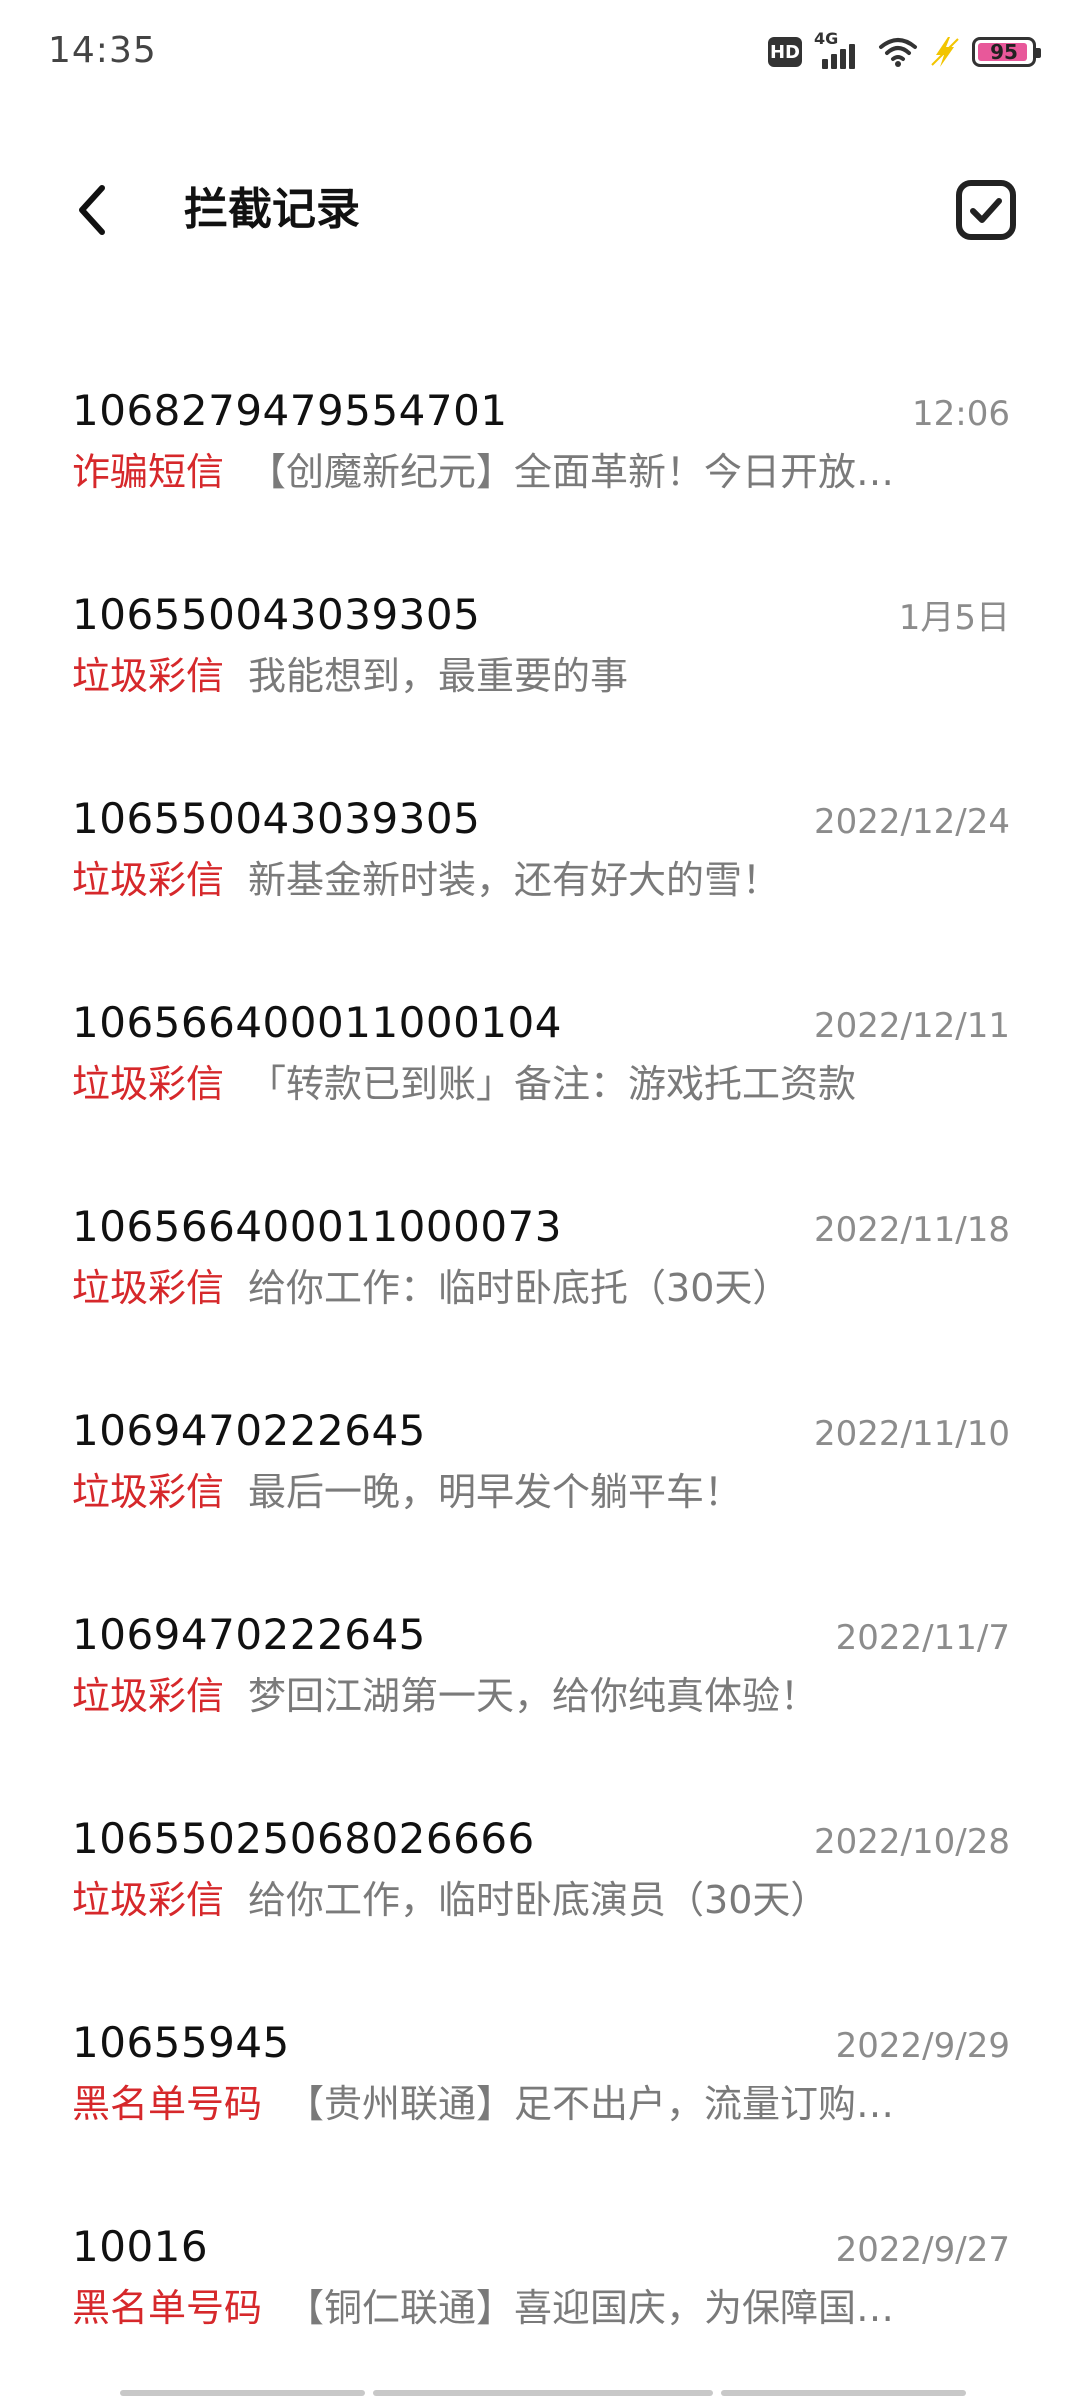 This screenshot has height=2400, width=1080. I want to click on chevron-left-icon, so click(92, 210).